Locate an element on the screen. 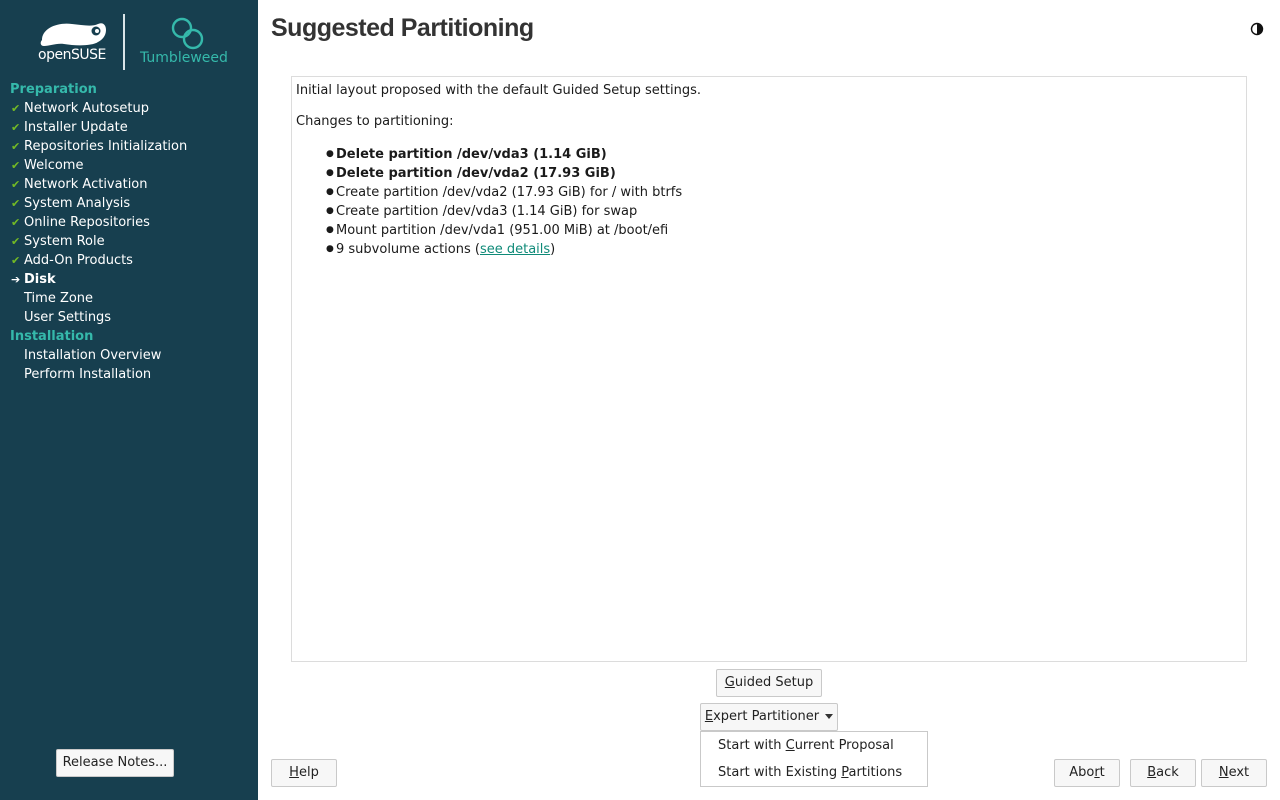  menu-item-current-proposal: Start with Current Proposal is located at coordinates (814, 745).